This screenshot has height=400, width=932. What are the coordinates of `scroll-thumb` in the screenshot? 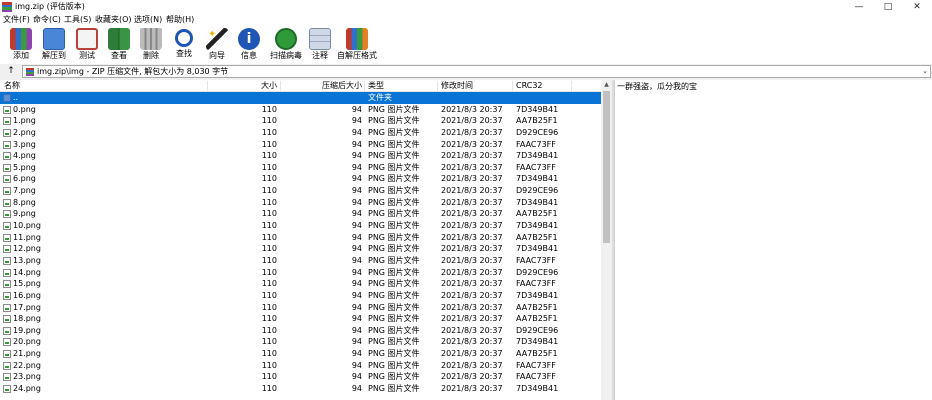 It's located at (606, 167).